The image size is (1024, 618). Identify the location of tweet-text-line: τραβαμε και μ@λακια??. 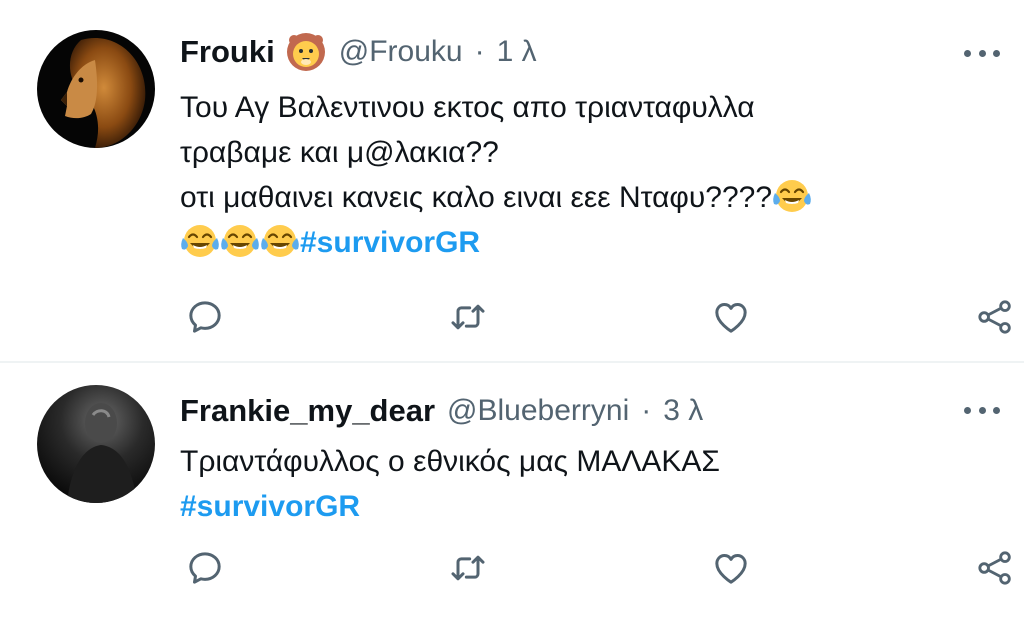
(339, 152).